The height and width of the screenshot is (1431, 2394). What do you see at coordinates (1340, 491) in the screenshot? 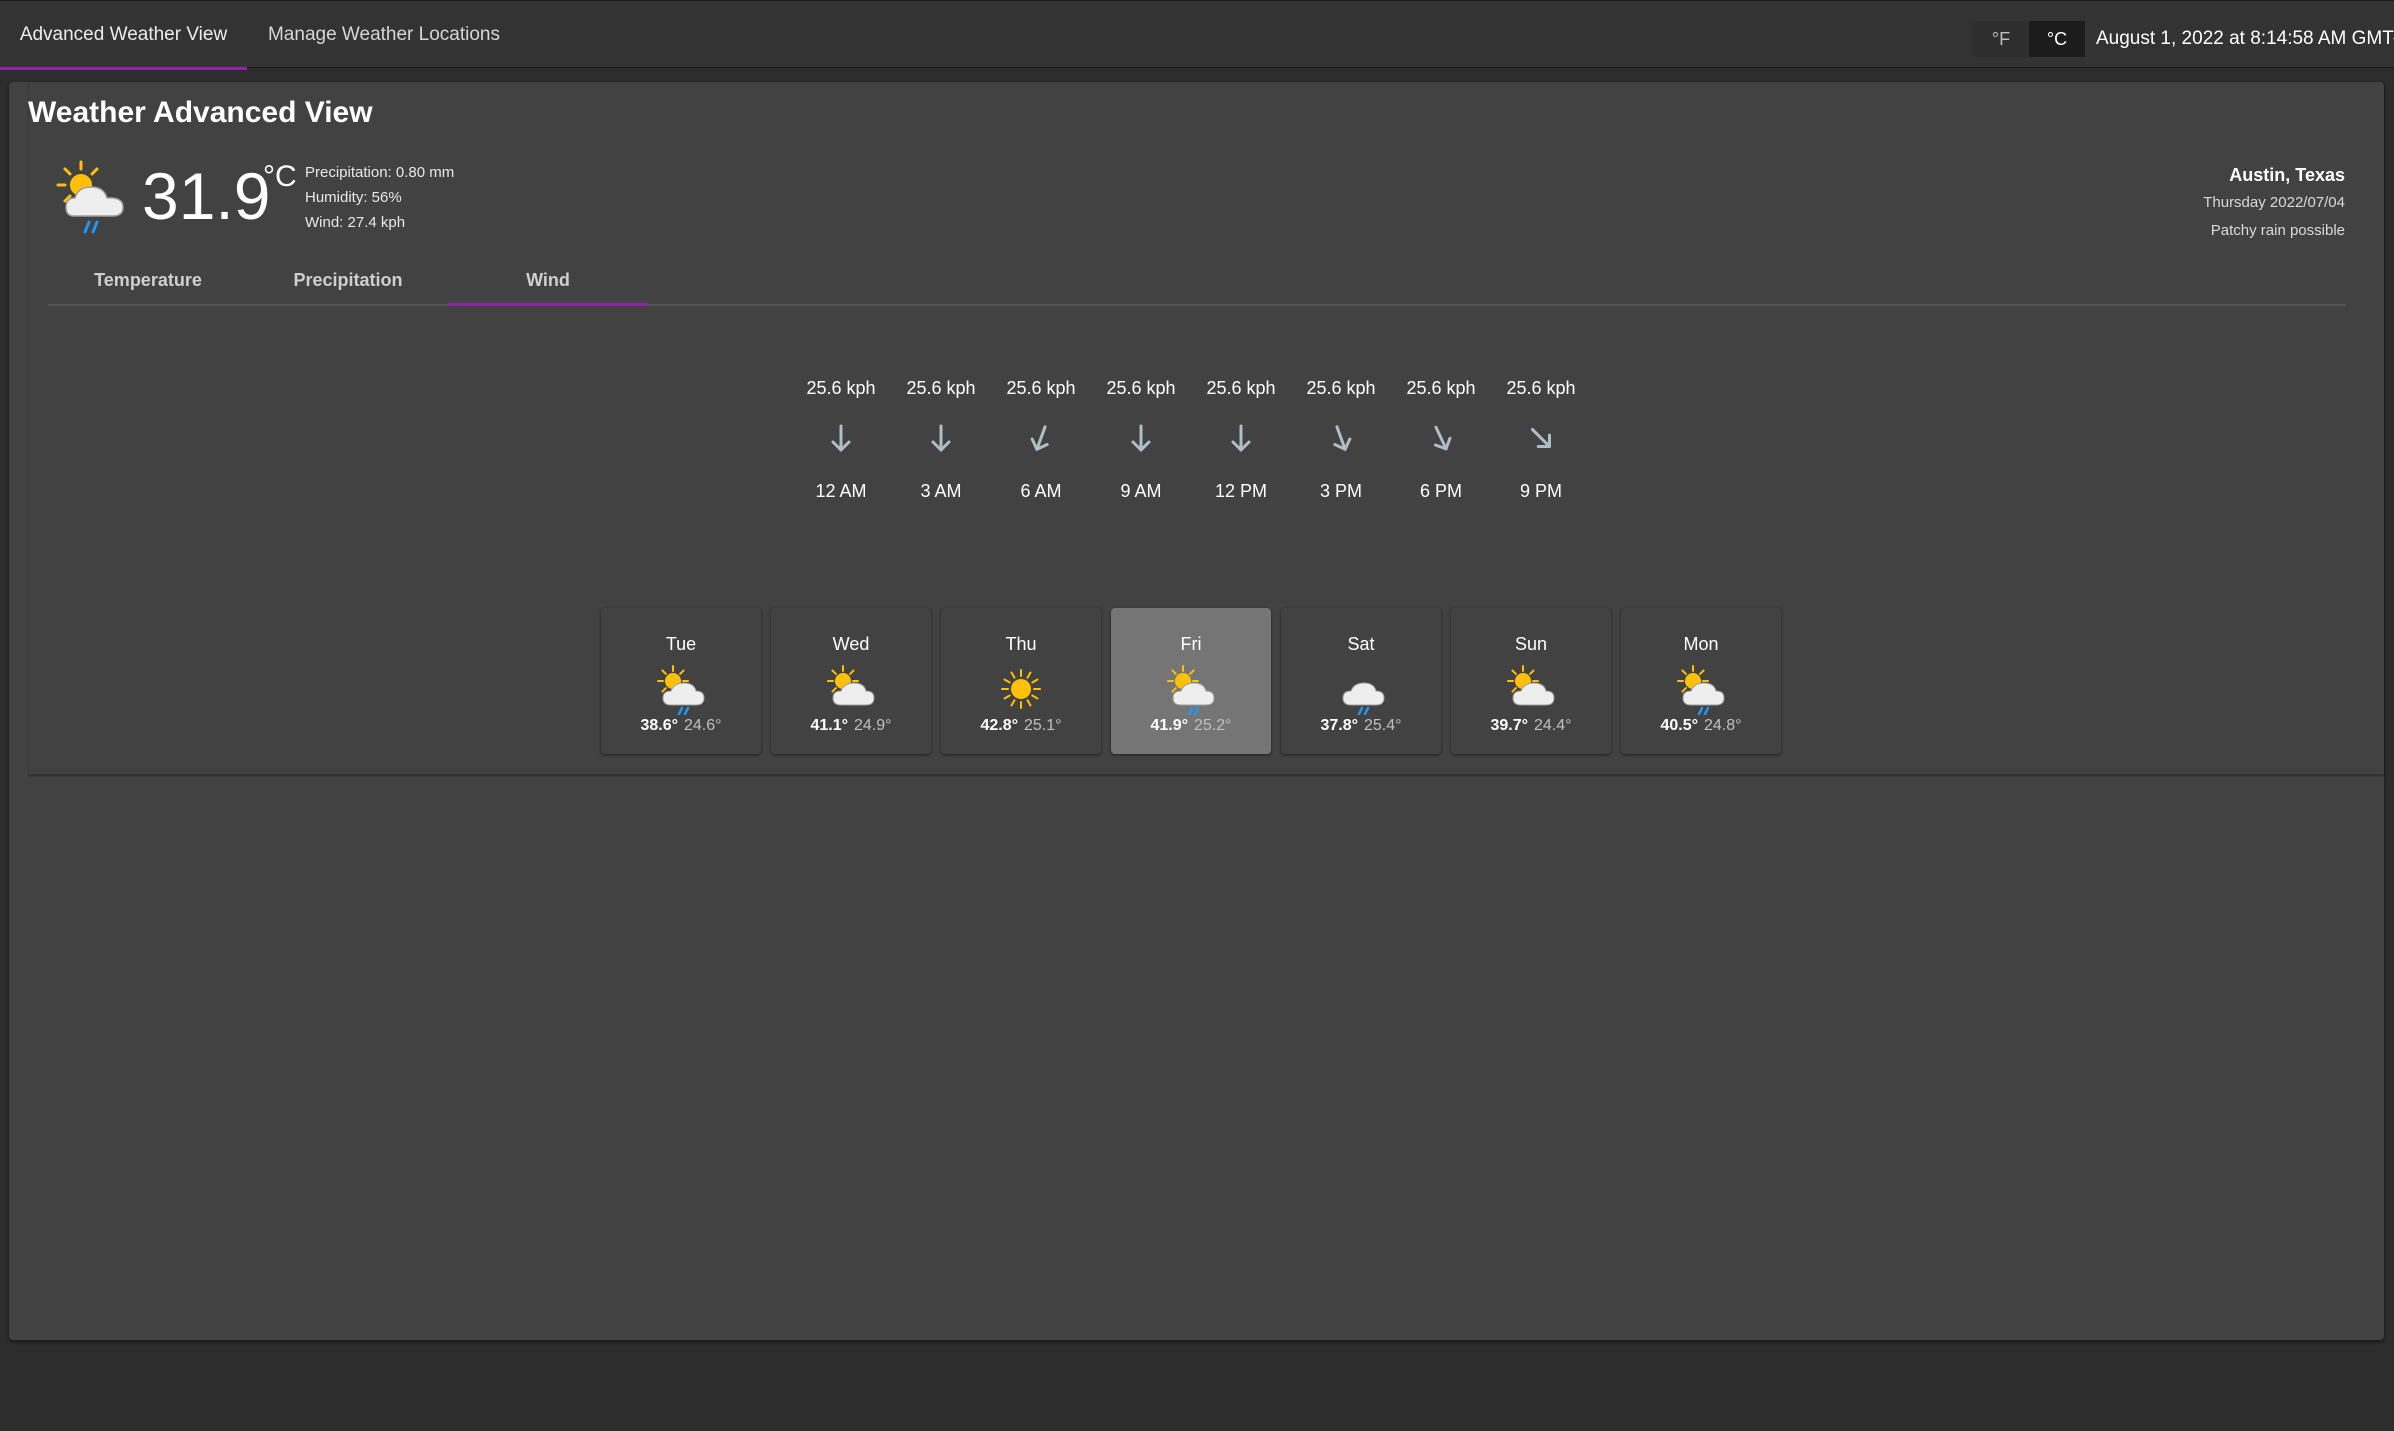
I see `wind-time: 3 PM` at bounding box center [1340, 491].